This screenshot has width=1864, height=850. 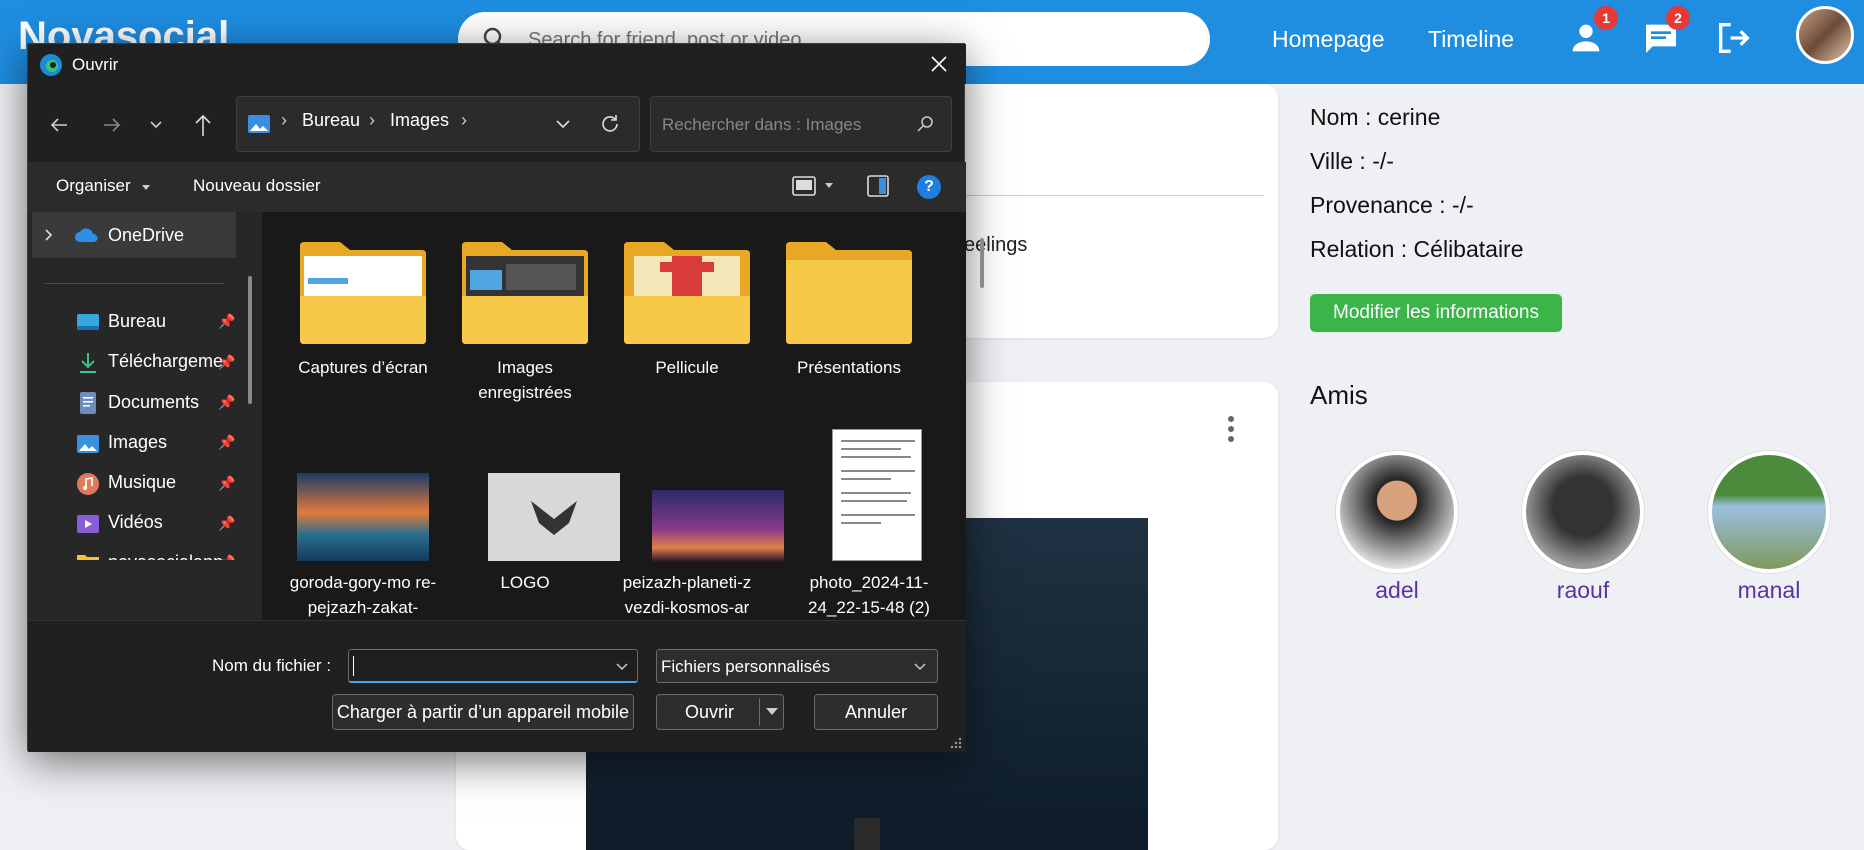 What do you see at coordinates (956, 743) in the screenshot?
I see `resize-grip-icon` at bounding box center [956, 743].